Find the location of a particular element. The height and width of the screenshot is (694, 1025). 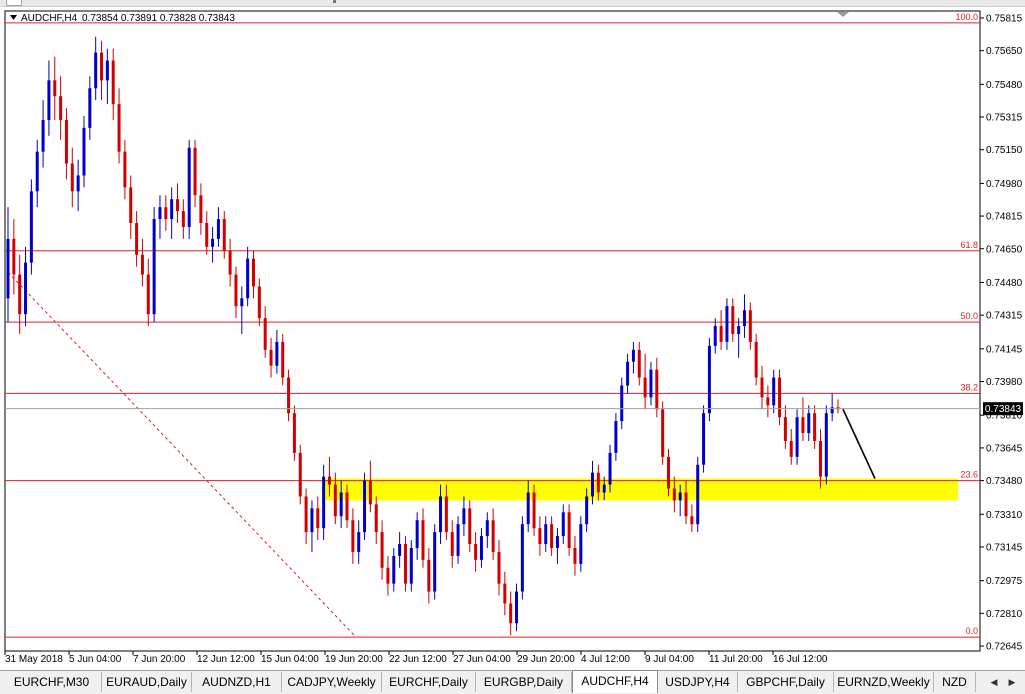

tab-audchf-h4: AUDCHF,H4 is located at coordinates (615, 681).